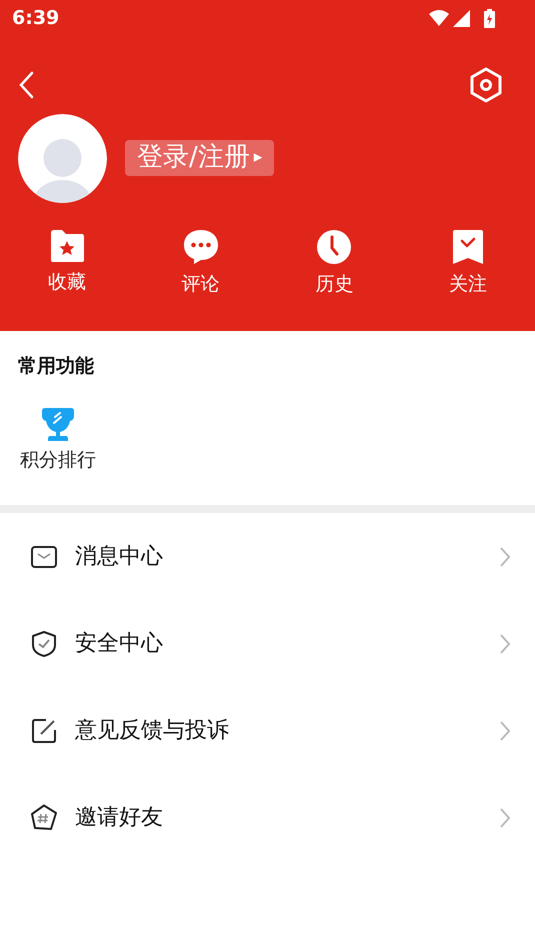 The image size is (535, 951). I want to click on menu-item: 邀请好友, so click(267, 817).